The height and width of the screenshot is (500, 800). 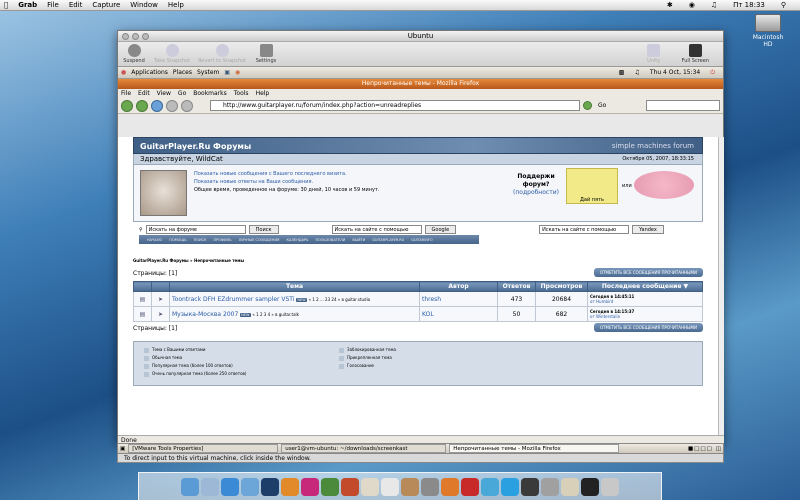 I want to click on ff-menu-go: Go, so click(x=182, y=93).